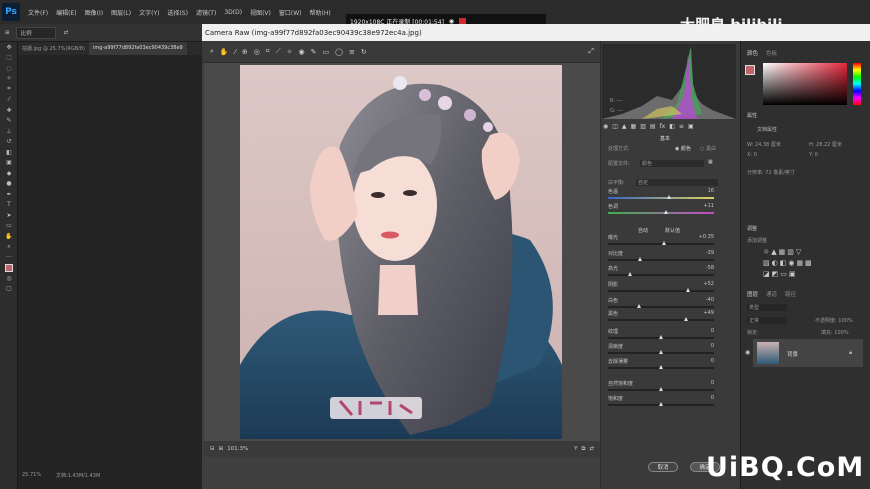 This screenshot has height=489, width=870. Describe the element at coordinates (9, 131) in the screenshot. I see `clone-stamp-icon: ⊥` at that location.